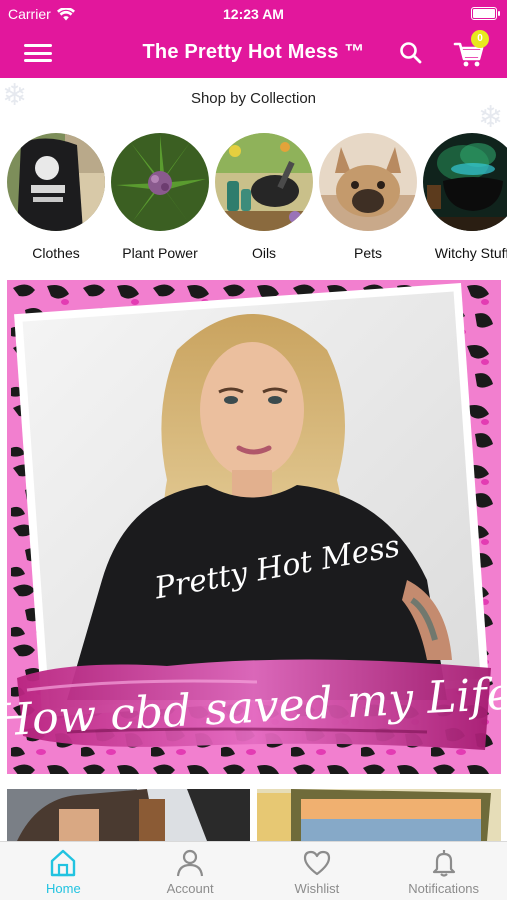  I want to click on cart-count-badge: 0, so click(480, 39).